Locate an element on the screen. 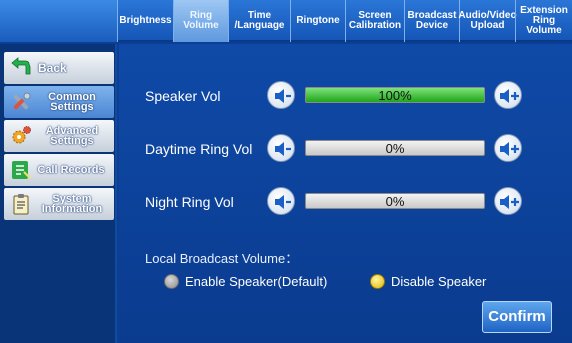  tools-icon is located at coordinates (22, 101).